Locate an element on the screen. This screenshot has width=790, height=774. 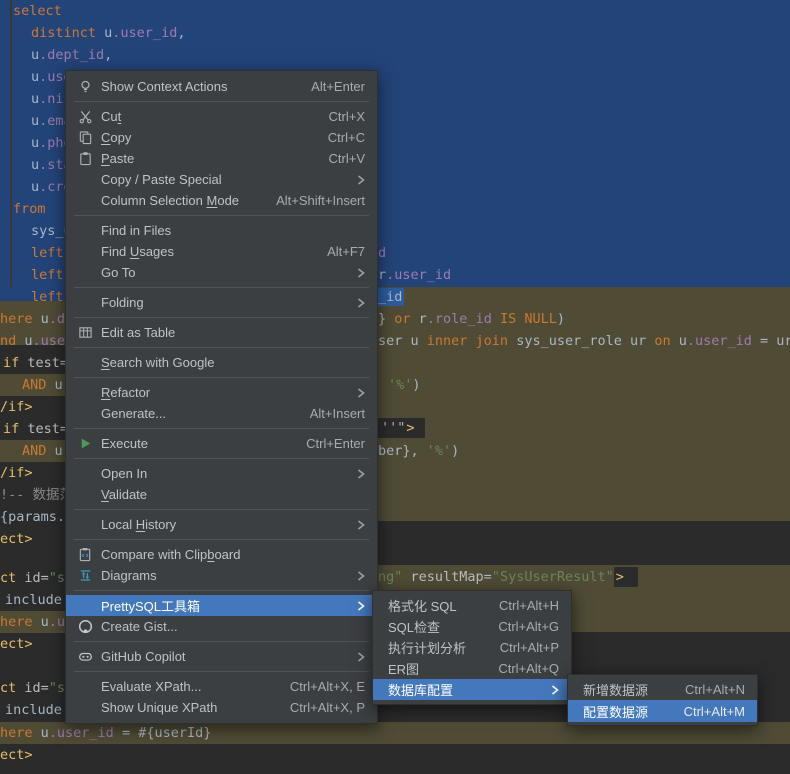
menu-item-label: Copy / Paste Special is located at coordinates (161, 179).